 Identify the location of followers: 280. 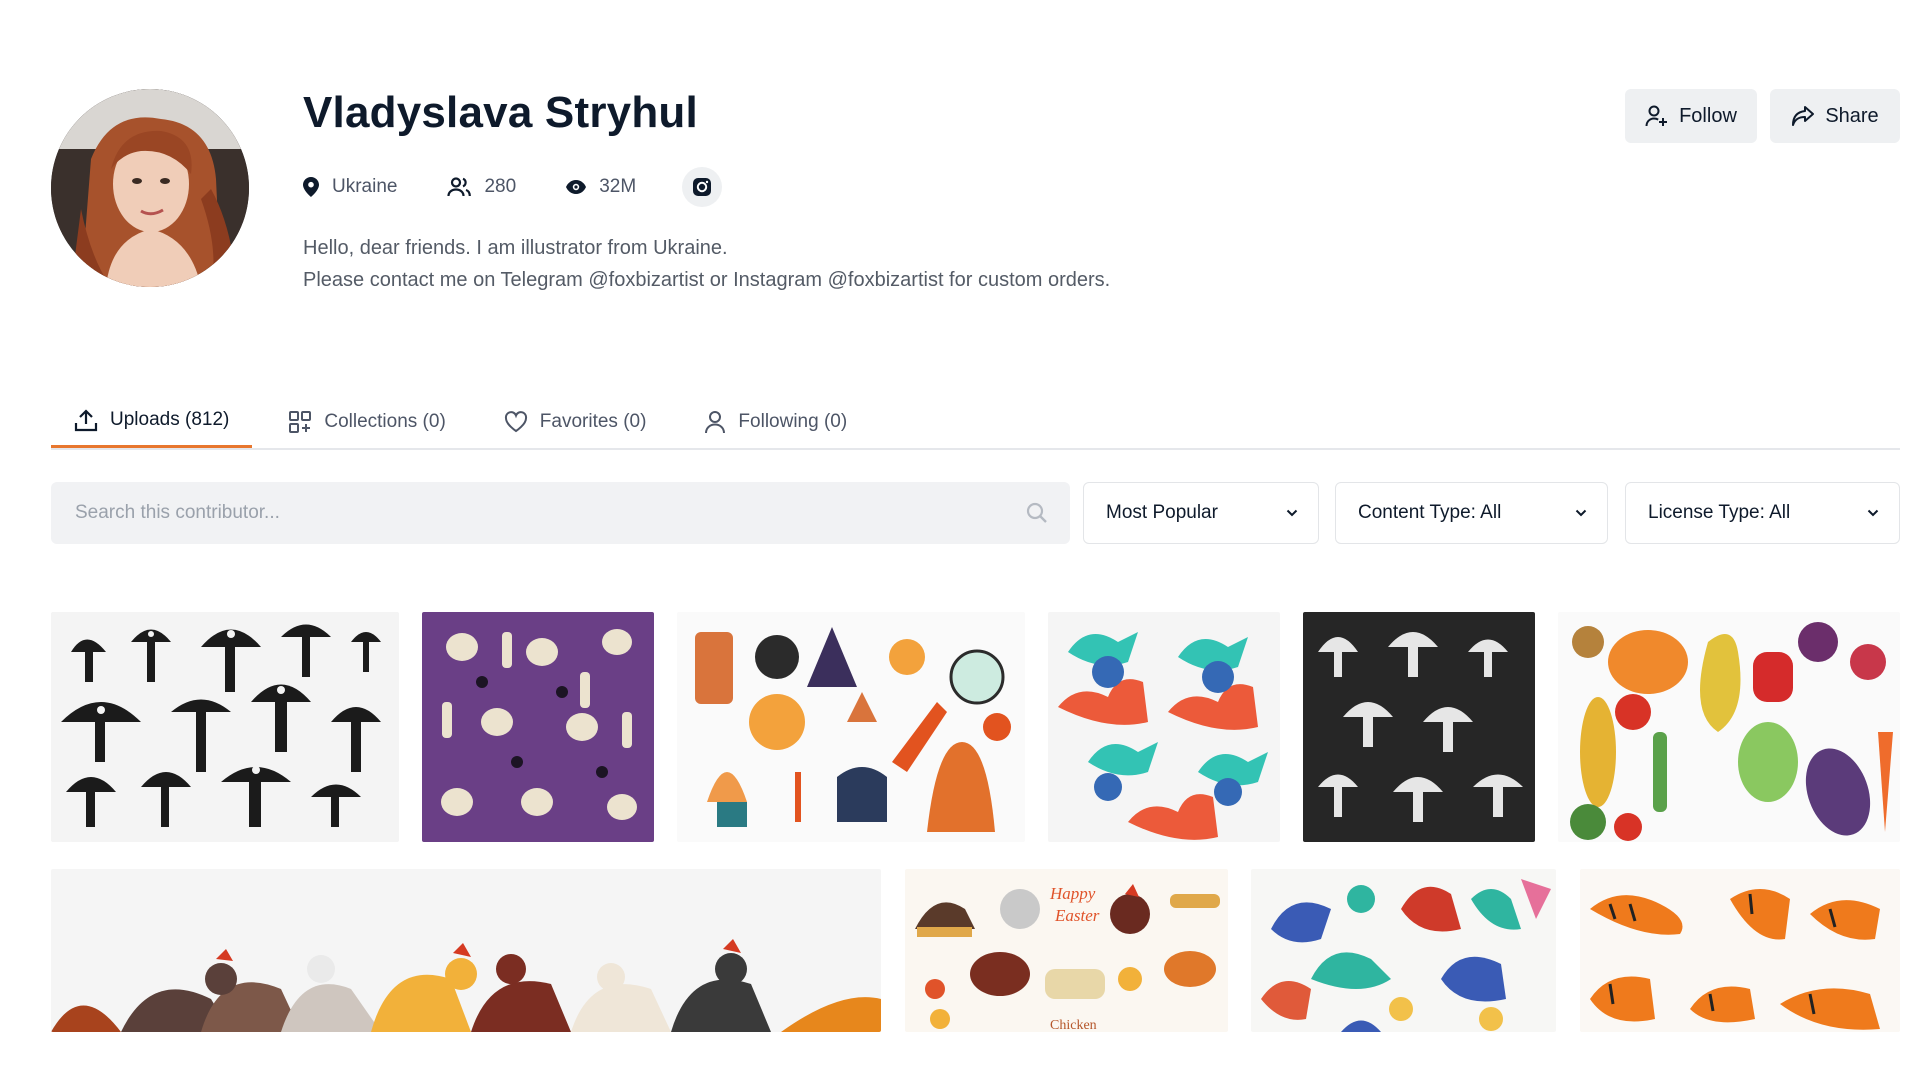
(481, 187).